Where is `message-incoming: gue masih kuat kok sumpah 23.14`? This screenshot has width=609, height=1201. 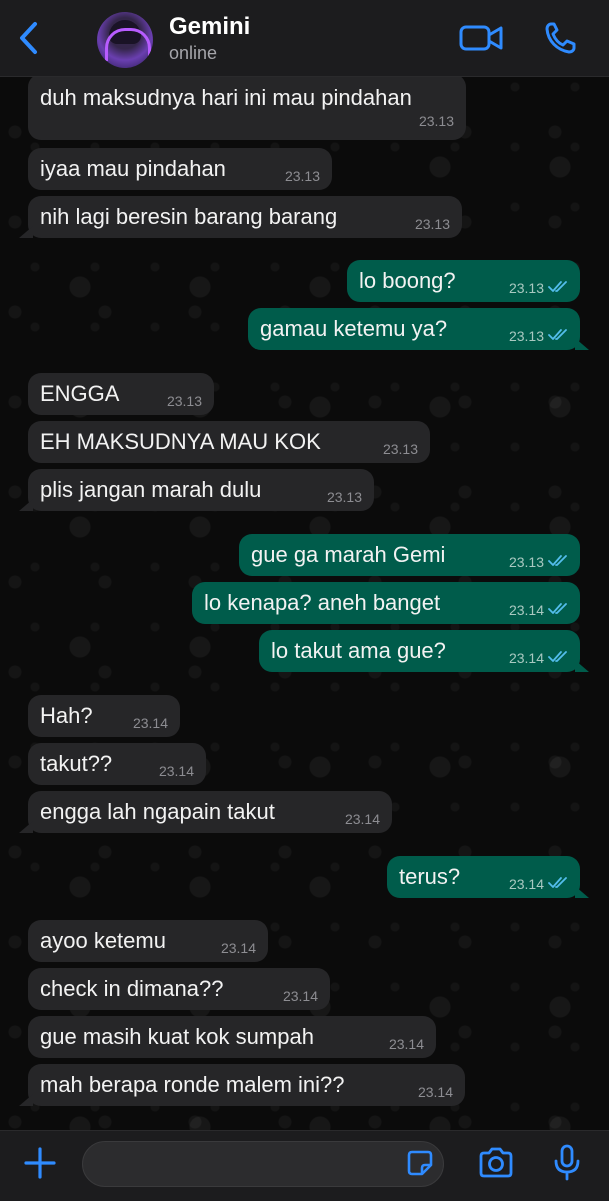 message-incoming: gue masih kuat kok sumpah 23.14 is located at coordinates (232, 1037).